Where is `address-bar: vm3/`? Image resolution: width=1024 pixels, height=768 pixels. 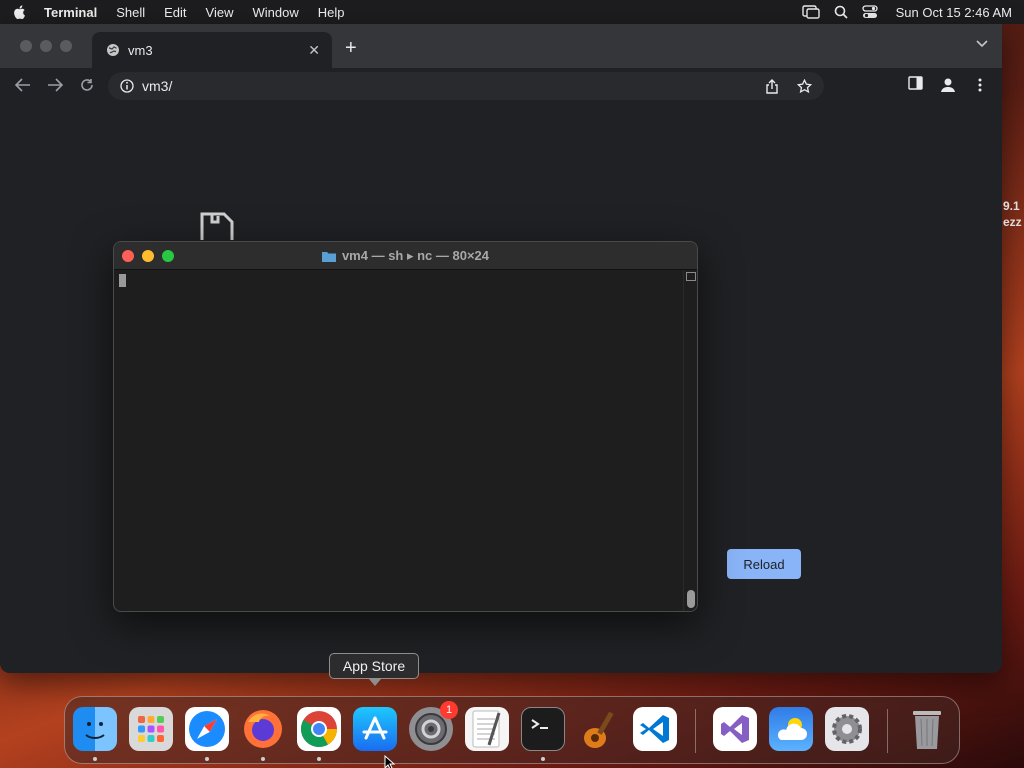
address-bar: vm3/ is located at coordinates (466, 86).